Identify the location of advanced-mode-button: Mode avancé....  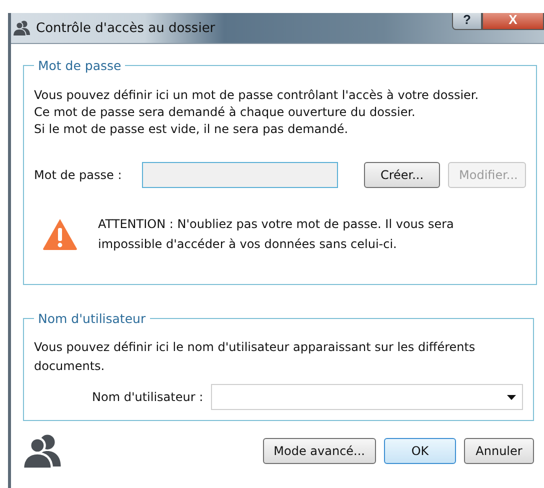
(319, 451).